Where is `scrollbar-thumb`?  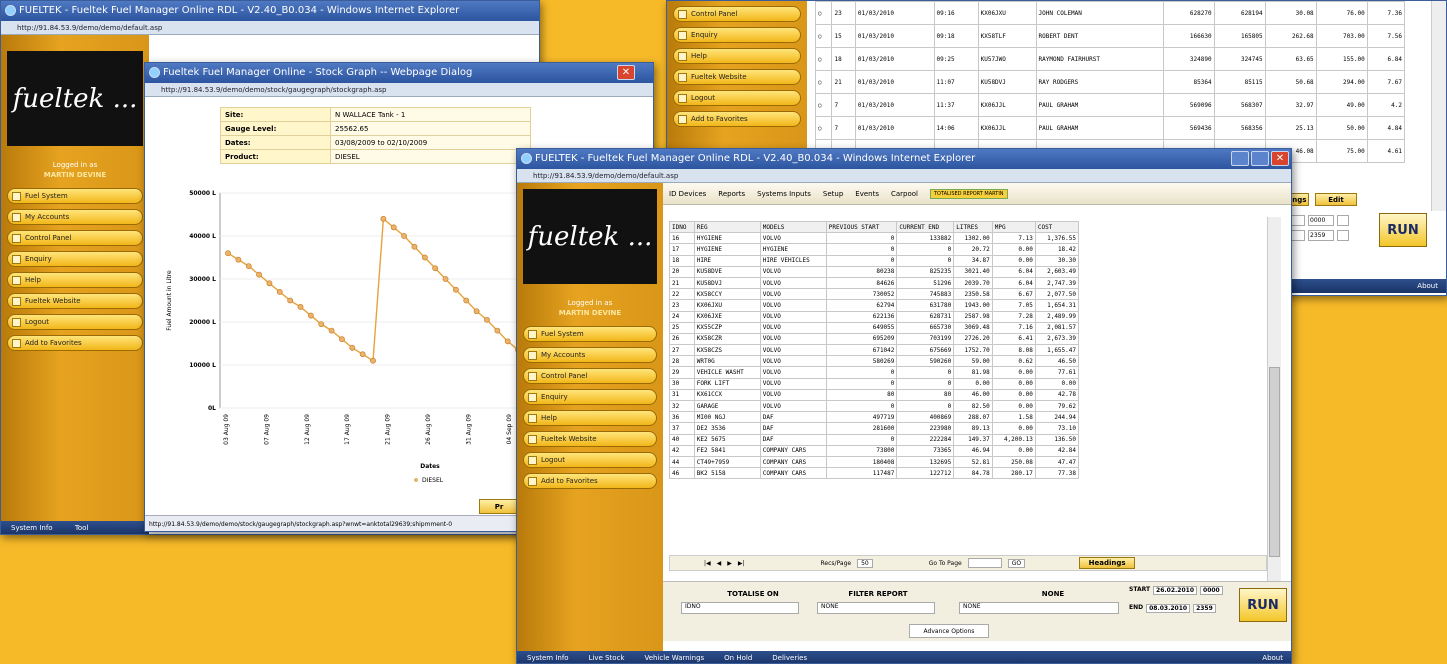
scrollbar-thumb is located at coordinates (1274, 462).